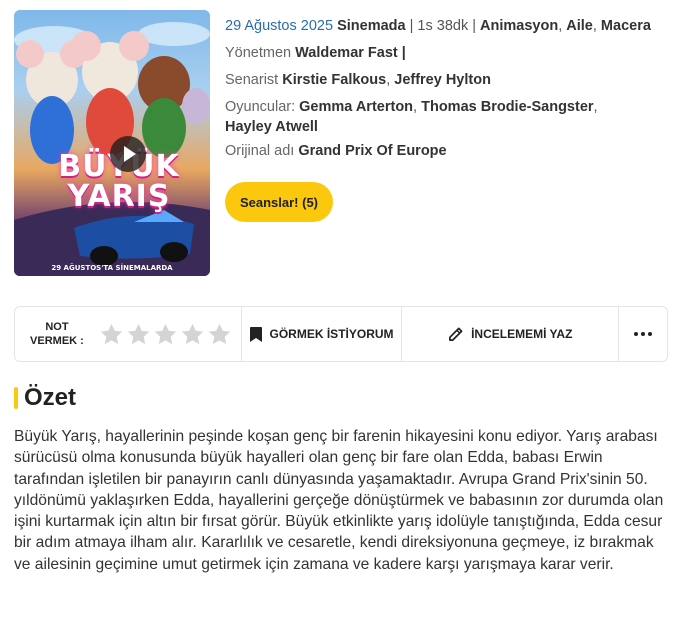 The height and width of the screenshot is (638, 682). I want to click on watchlist-button: GÖRMEK İSTİYORUM, so click(322, 334).